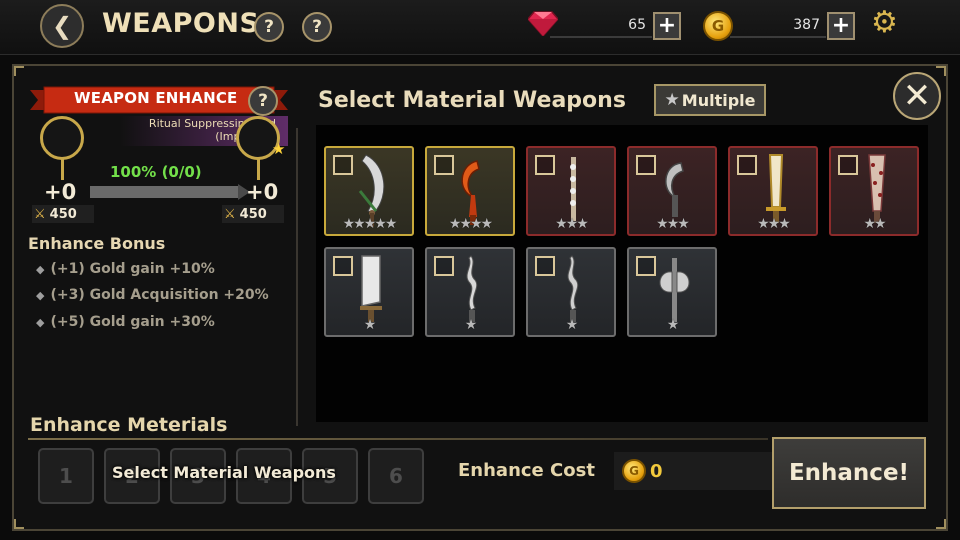  What do you see at coordinates (262, 192) in the screenshot?
I see `next-level: +0` at bounding box center [262, 192].